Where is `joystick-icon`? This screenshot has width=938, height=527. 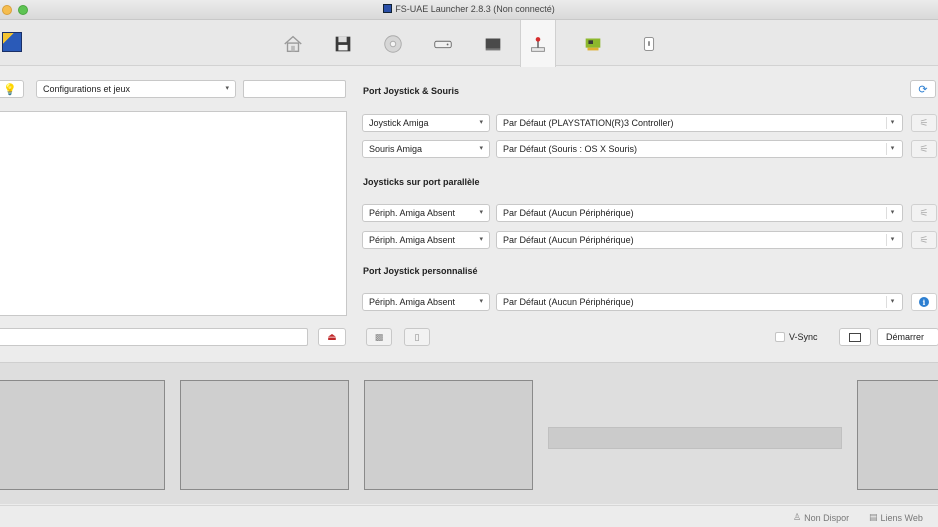
joystick-icon is located at coordinates (538, 43).